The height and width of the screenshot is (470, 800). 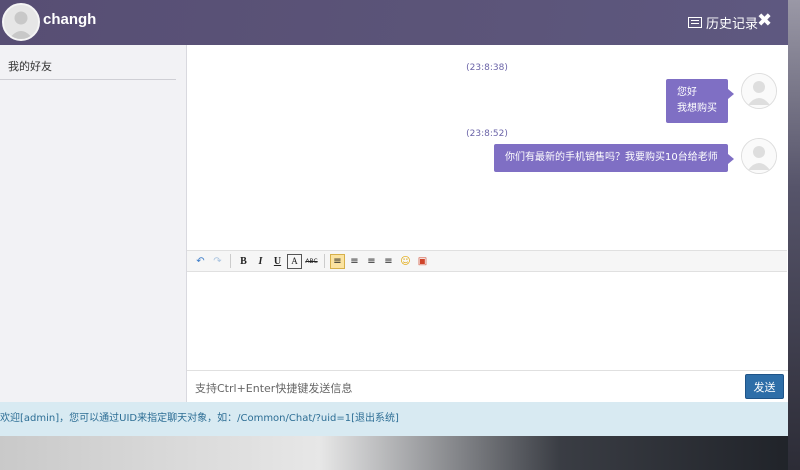 I want to click on redo-icon: ↷, so click(x=217, y=261).